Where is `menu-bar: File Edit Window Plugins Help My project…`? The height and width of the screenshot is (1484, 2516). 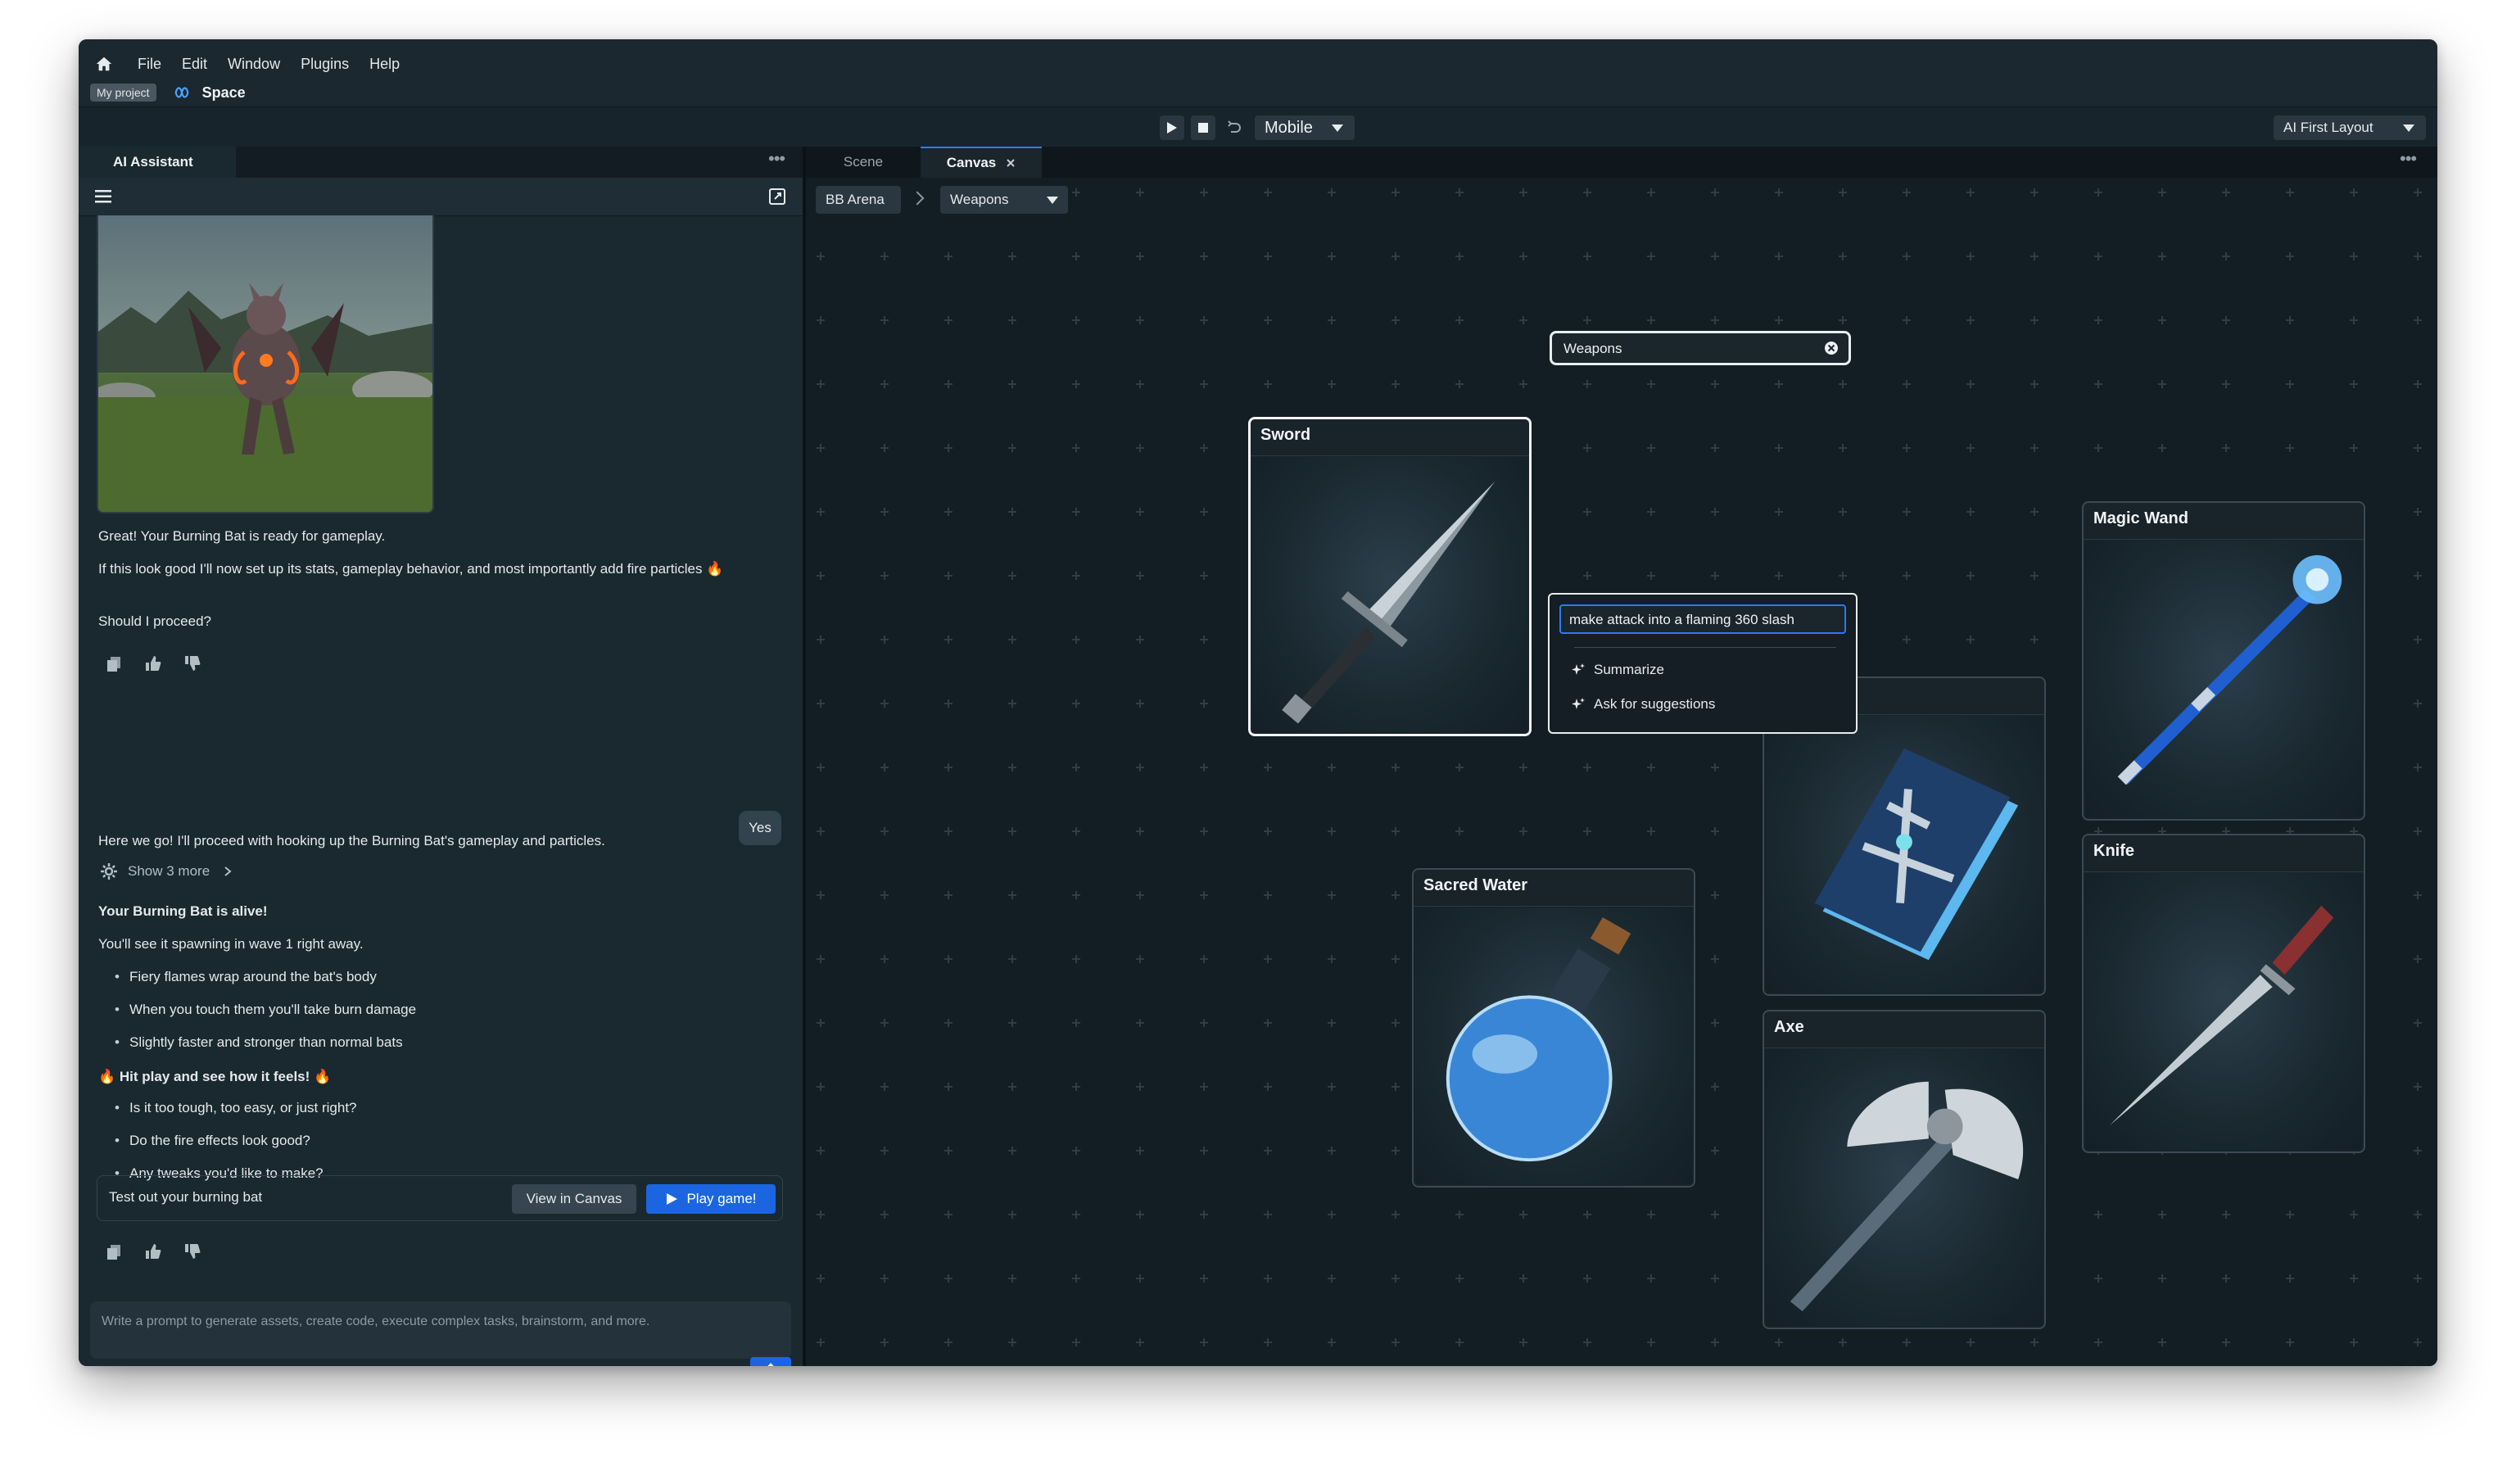 menu-bar: File Edit Window Plugins Help My project… is located at coordinates (1258, 72).